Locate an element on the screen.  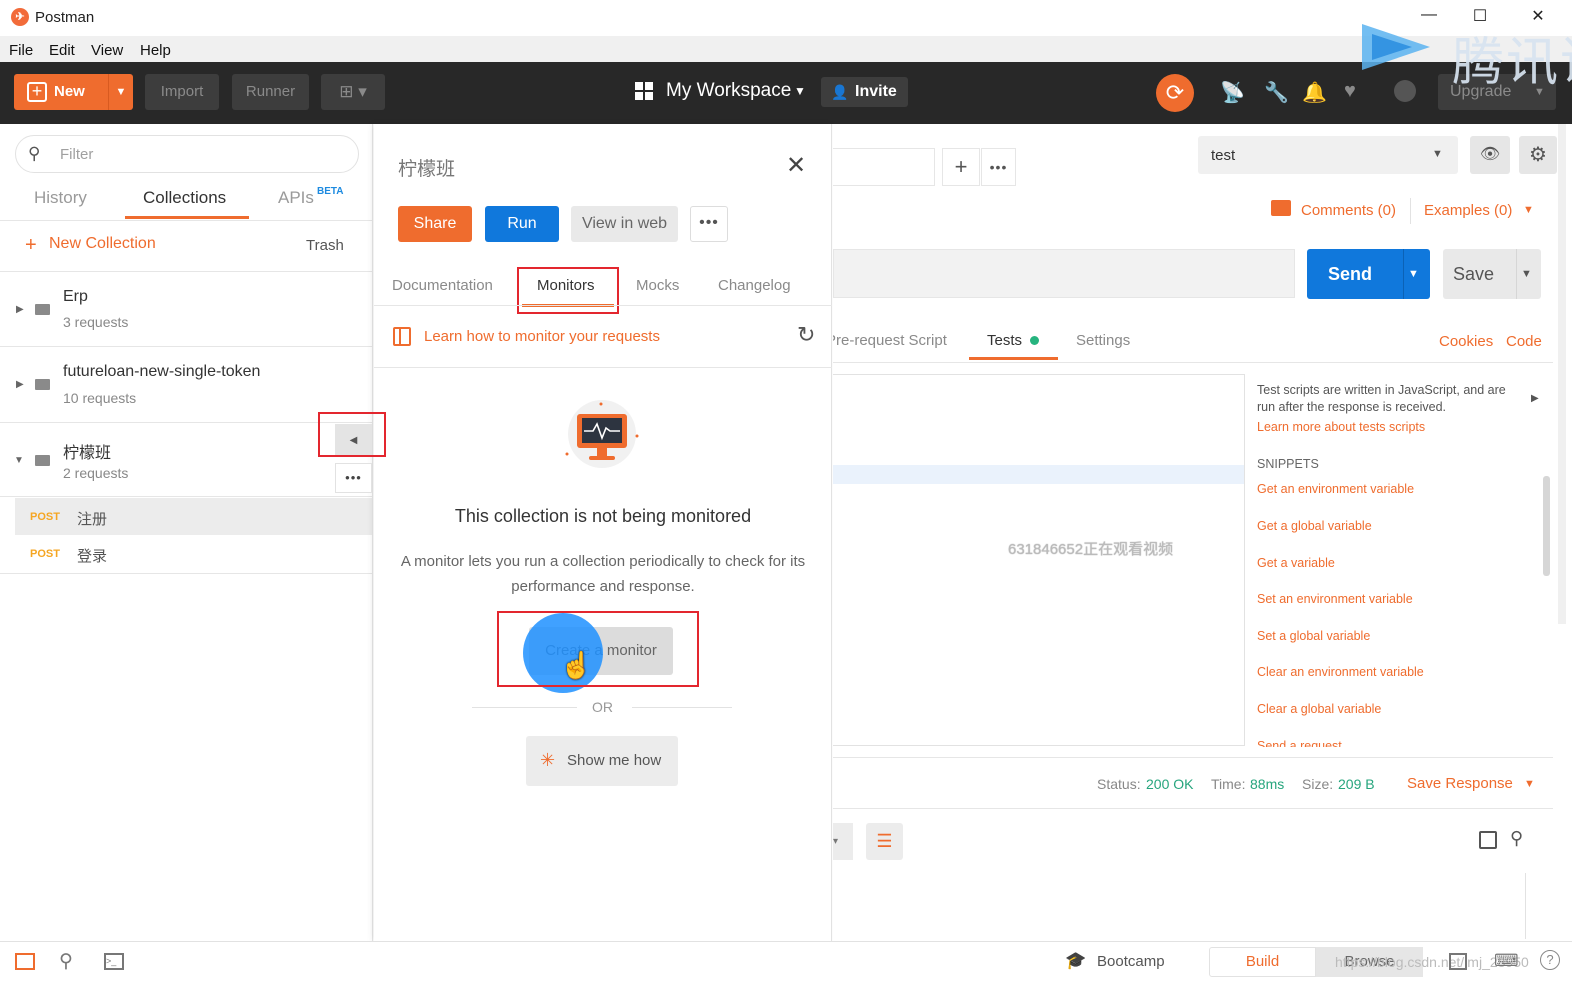
snippet-link: Clear an environment variable is located at coordinates (1340, 672).